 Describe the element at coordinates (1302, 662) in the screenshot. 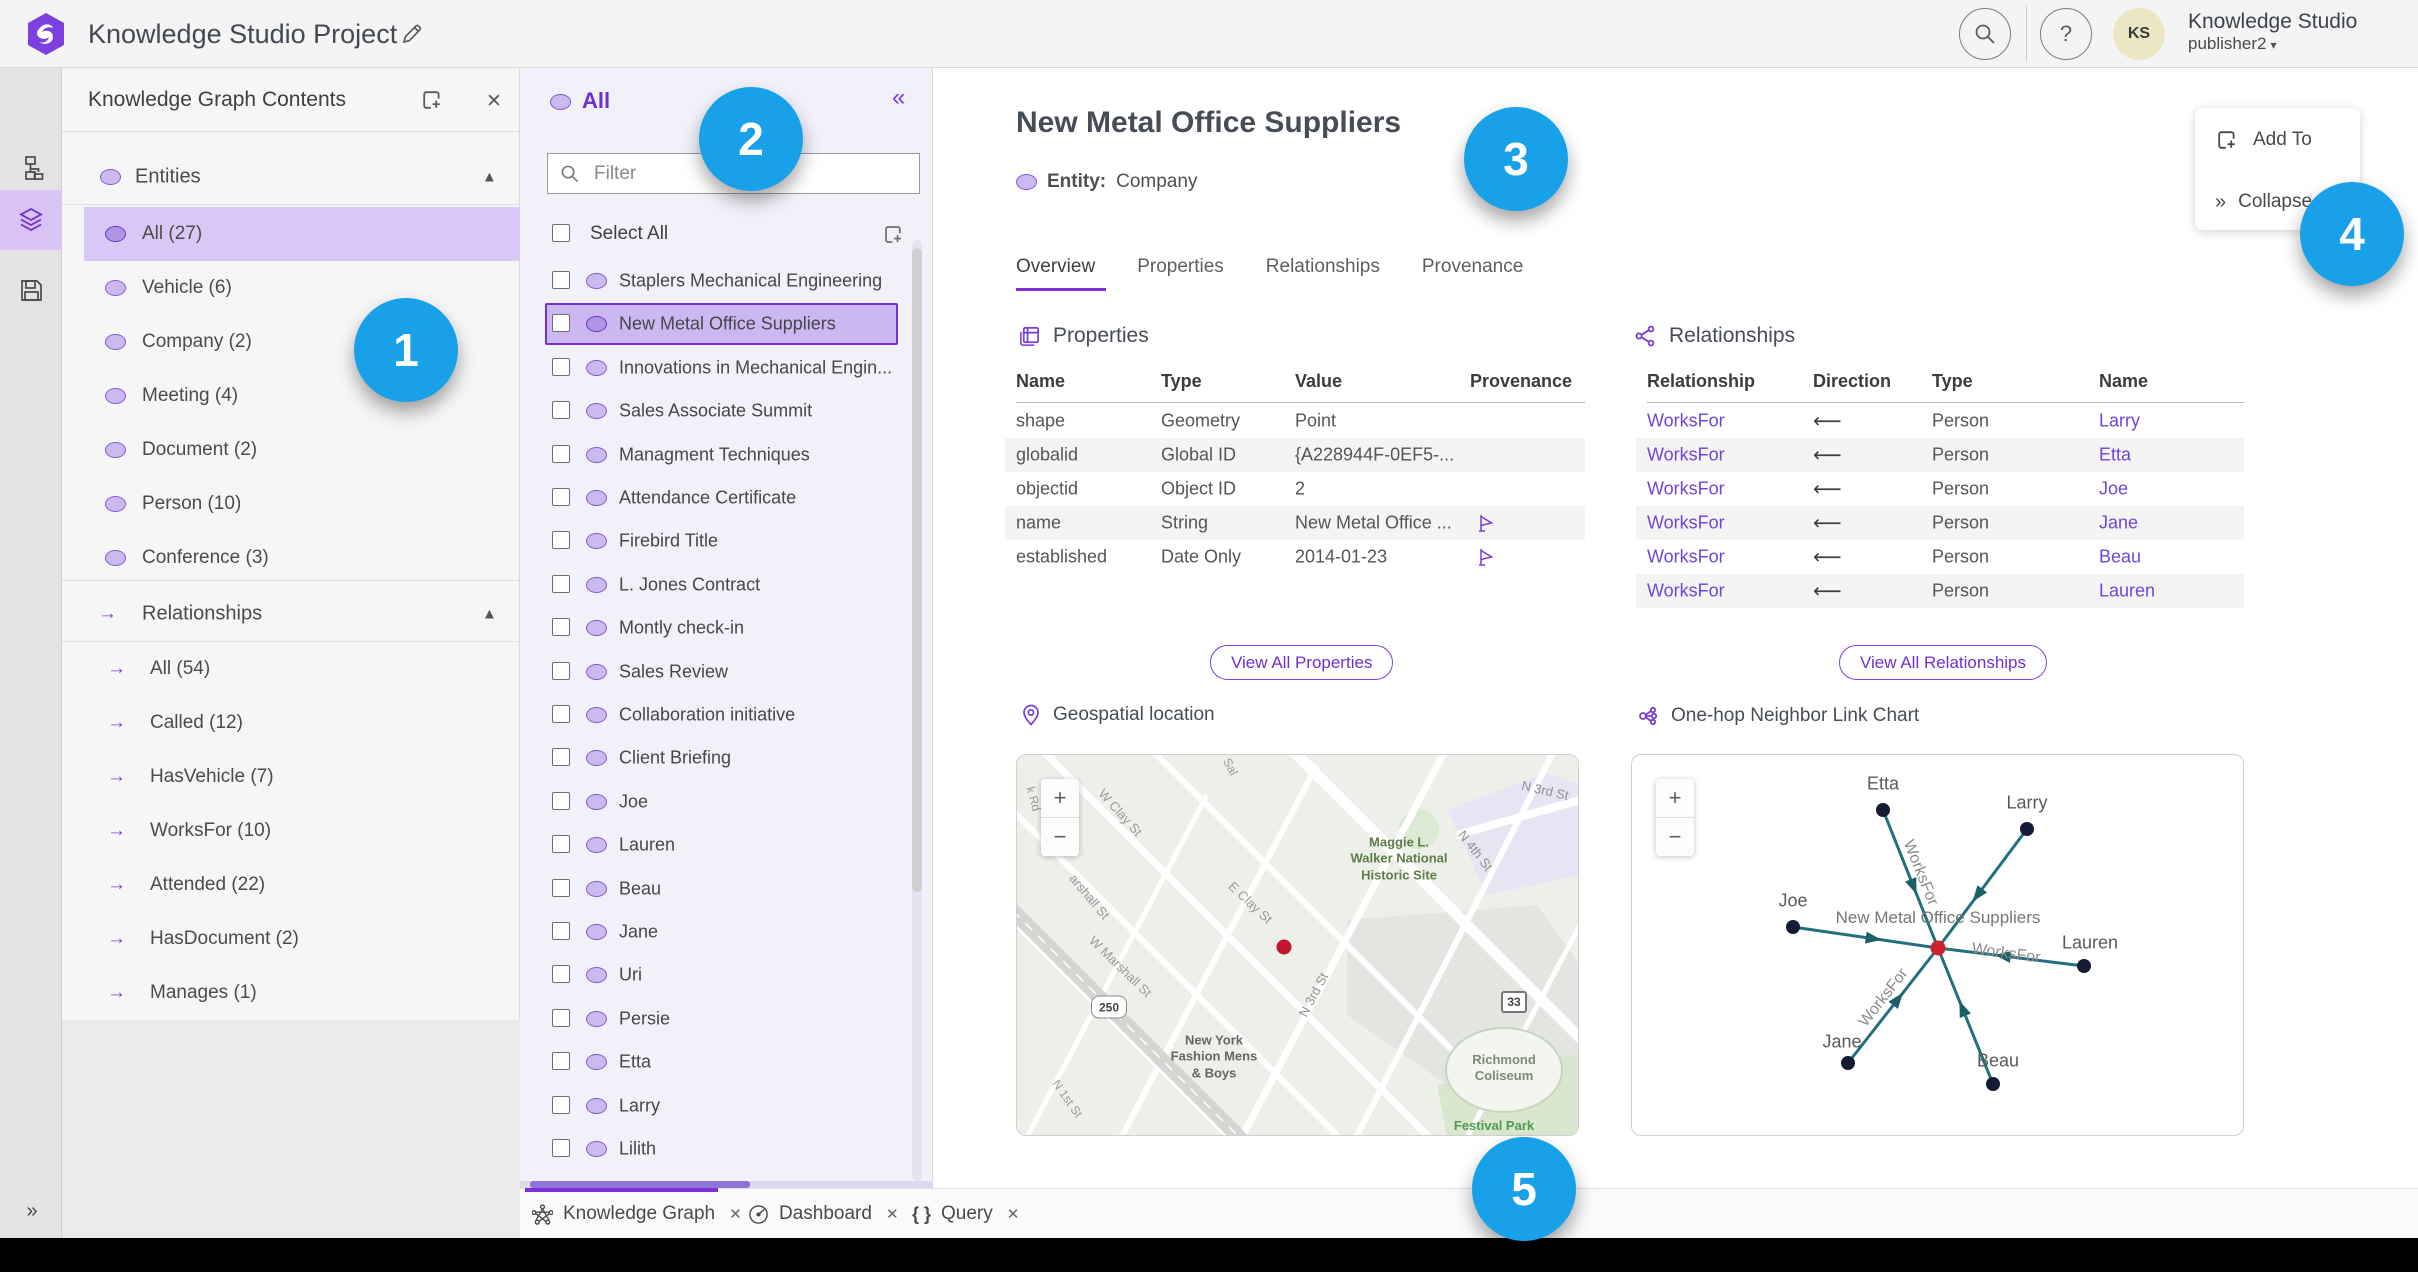

I see `view-all-properties-button: View All Properties` at that location.